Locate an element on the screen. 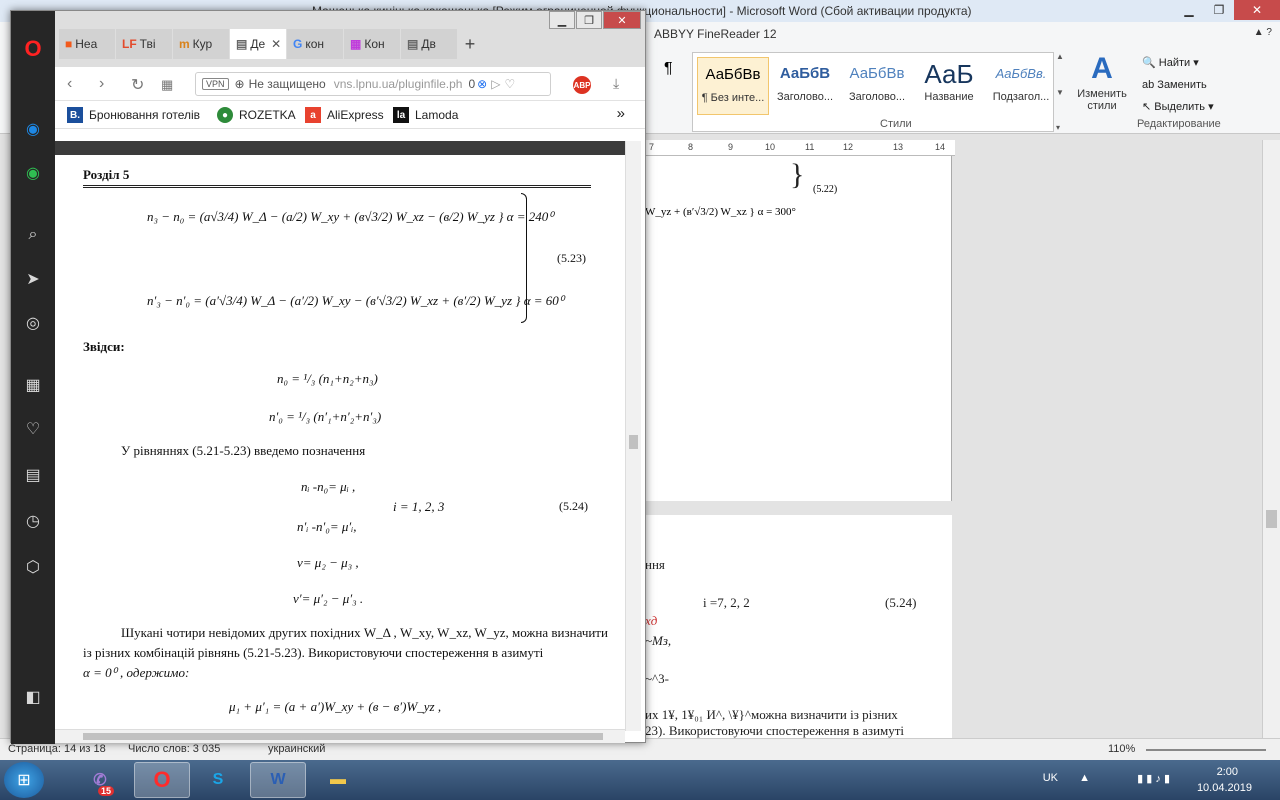  ribbon-collapse-icon: ▲ ? is located at coordinates (1263, 32).